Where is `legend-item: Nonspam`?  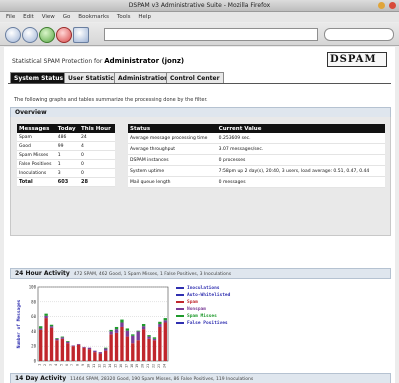 legend-item: Nonspam is located at coordinates (203, 309).